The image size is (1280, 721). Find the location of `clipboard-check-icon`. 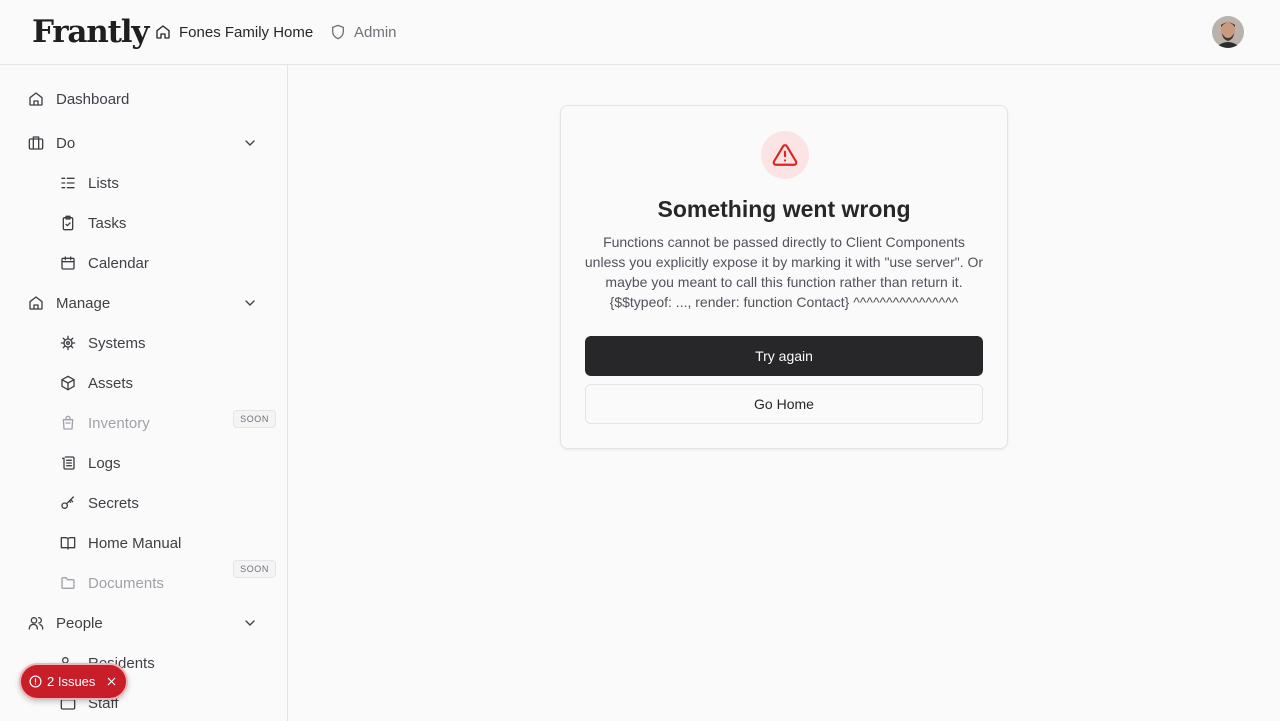

clipboard-check-icon is located at coordinates (68, 223).